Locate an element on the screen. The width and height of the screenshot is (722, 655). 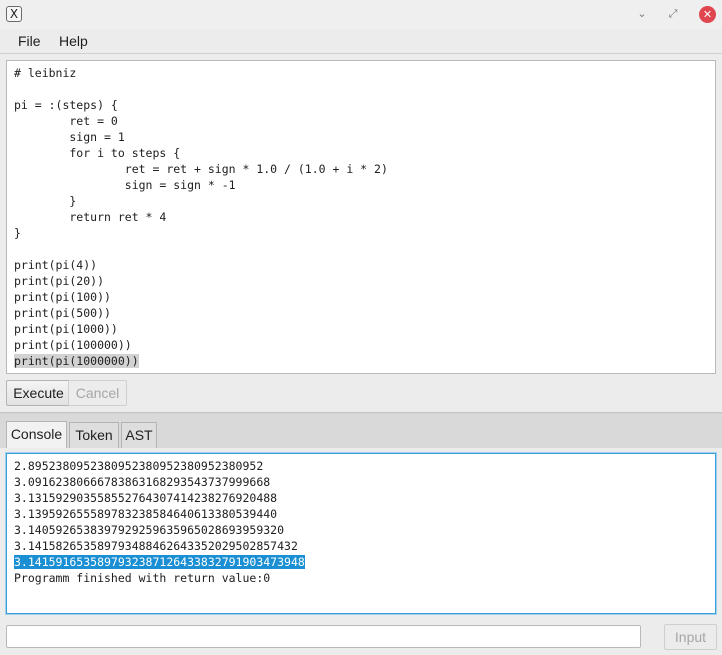
minimize-icon: ⌄ is located at coordinates (642, 14).